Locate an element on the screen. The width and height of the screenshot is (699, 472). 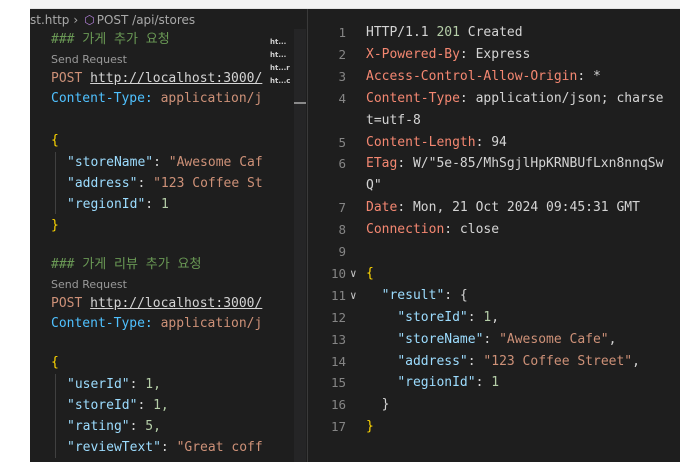
response-line: "regionId": 1 is located at coordinates (432, 383).